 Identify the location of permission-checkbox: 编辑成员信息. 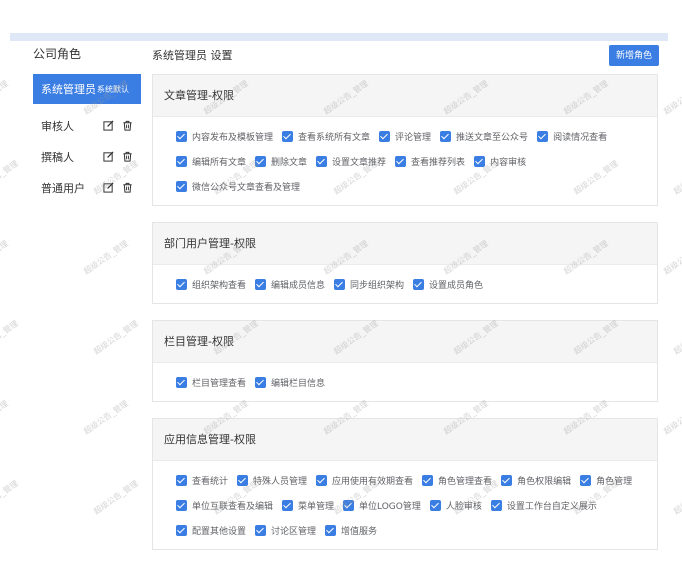
(290, 284).